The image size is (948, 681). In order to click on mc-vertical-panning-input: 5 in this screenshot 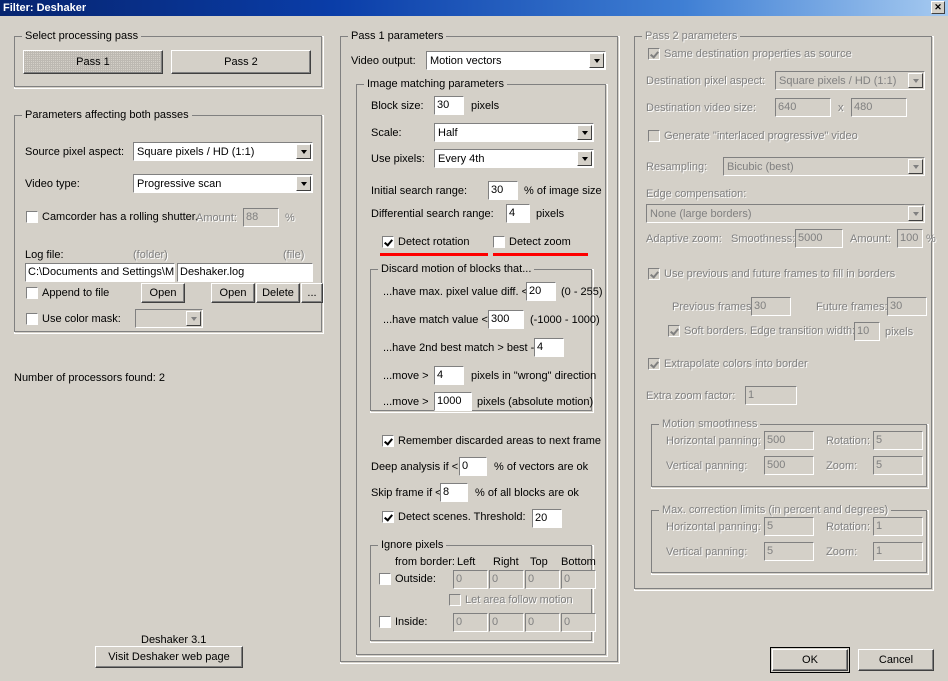, I will do `click(789, 551)`.